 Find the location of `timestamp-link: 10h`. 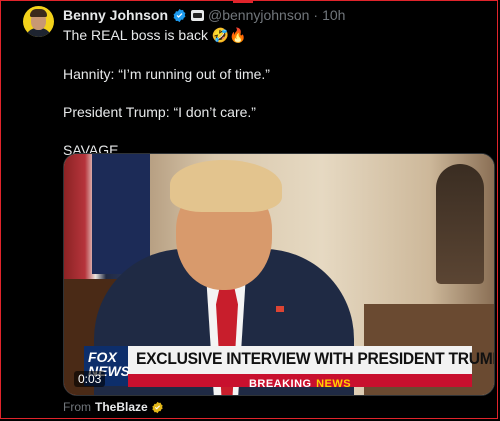

timestamp-link: 10h is located at coordinates (333, 15).